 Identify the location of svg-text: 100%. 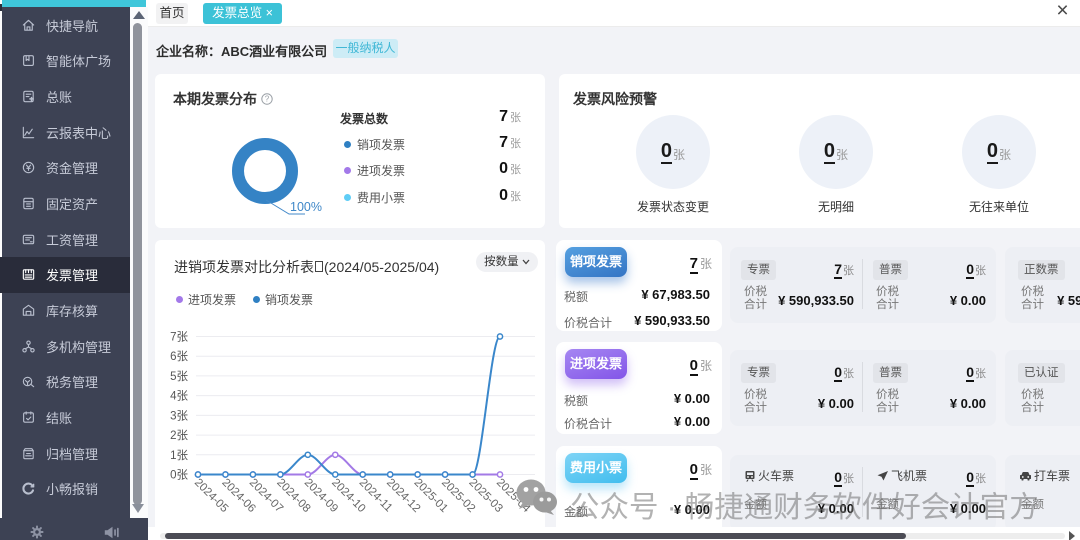
(306, 207).